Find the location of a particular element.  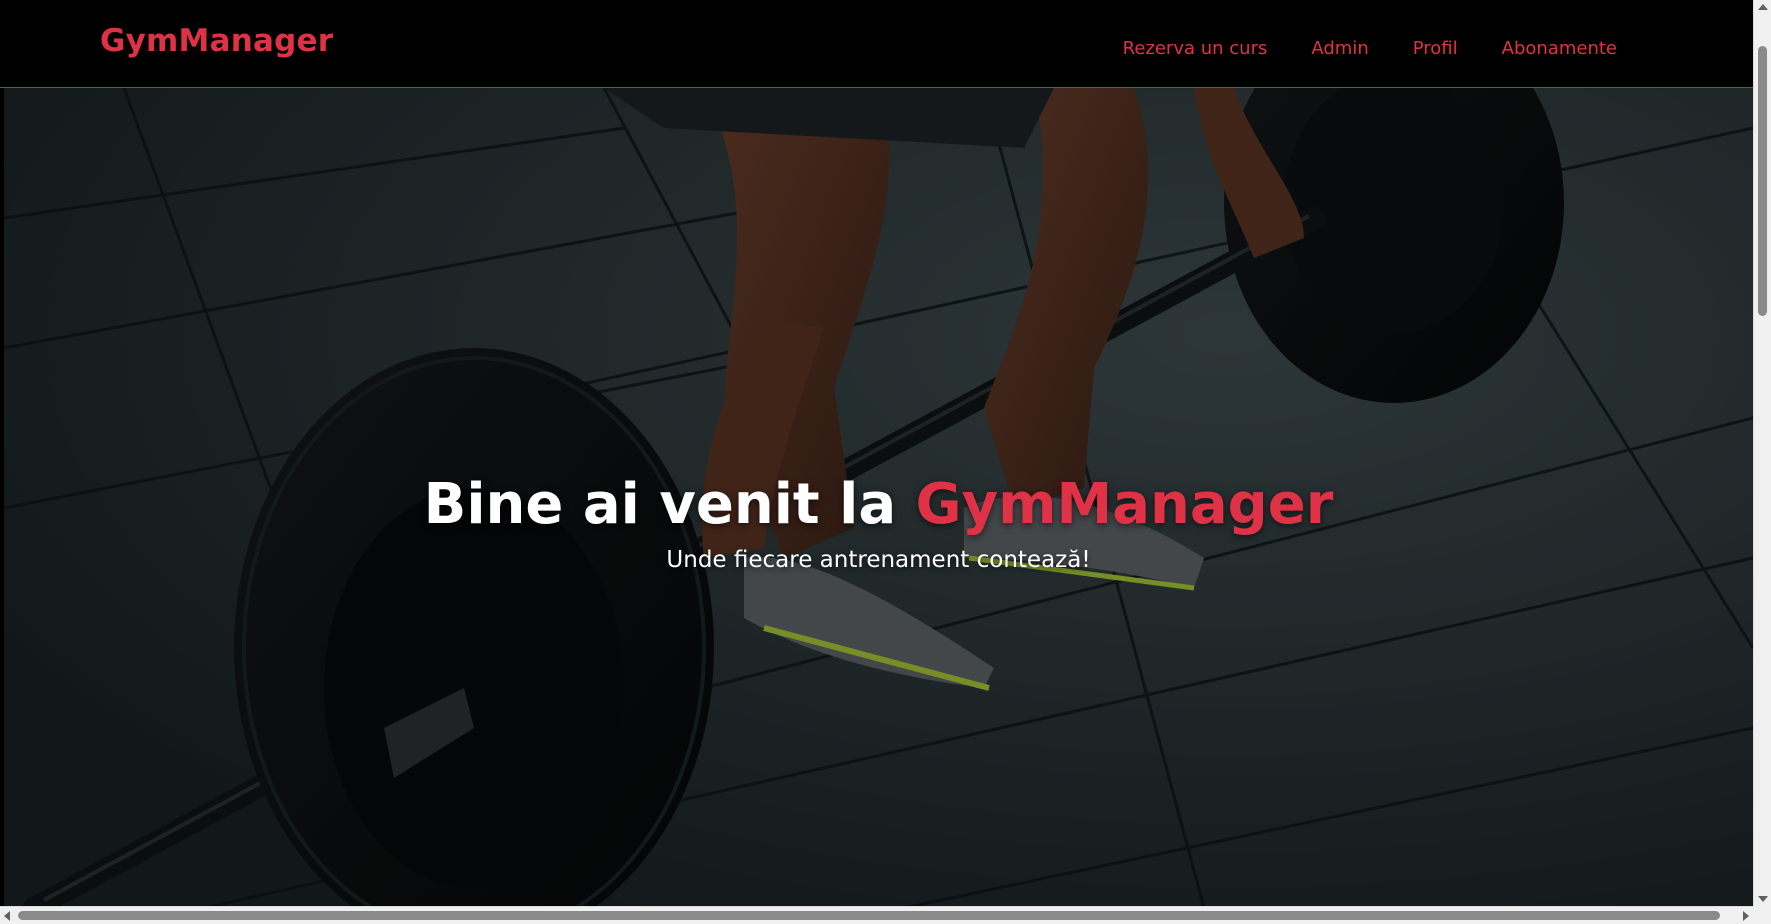

nav-link-abonamente: Abonamente is located at coordinates (1559, 48).